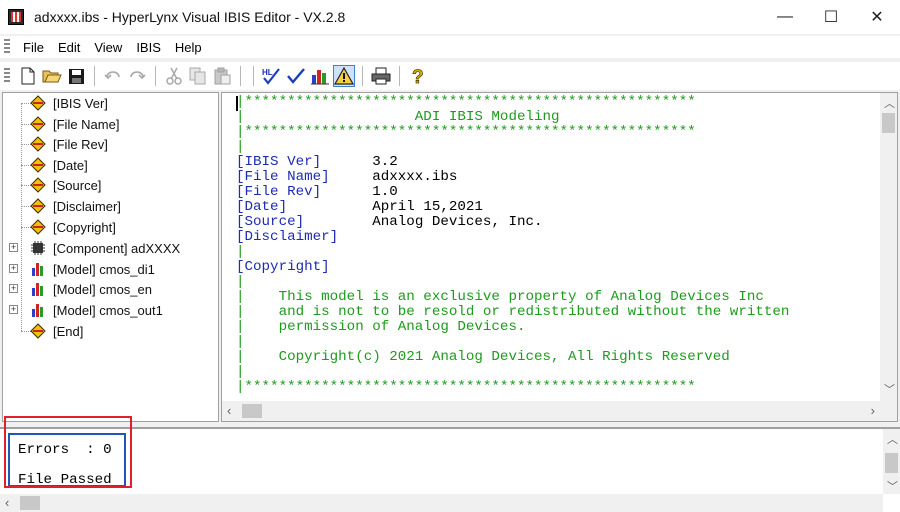 This screenshot has width=900, height=512. What do you see at coordinates (198, 76) in the screenshot?
I see `copy-icon` at bounding box center [198, 76].